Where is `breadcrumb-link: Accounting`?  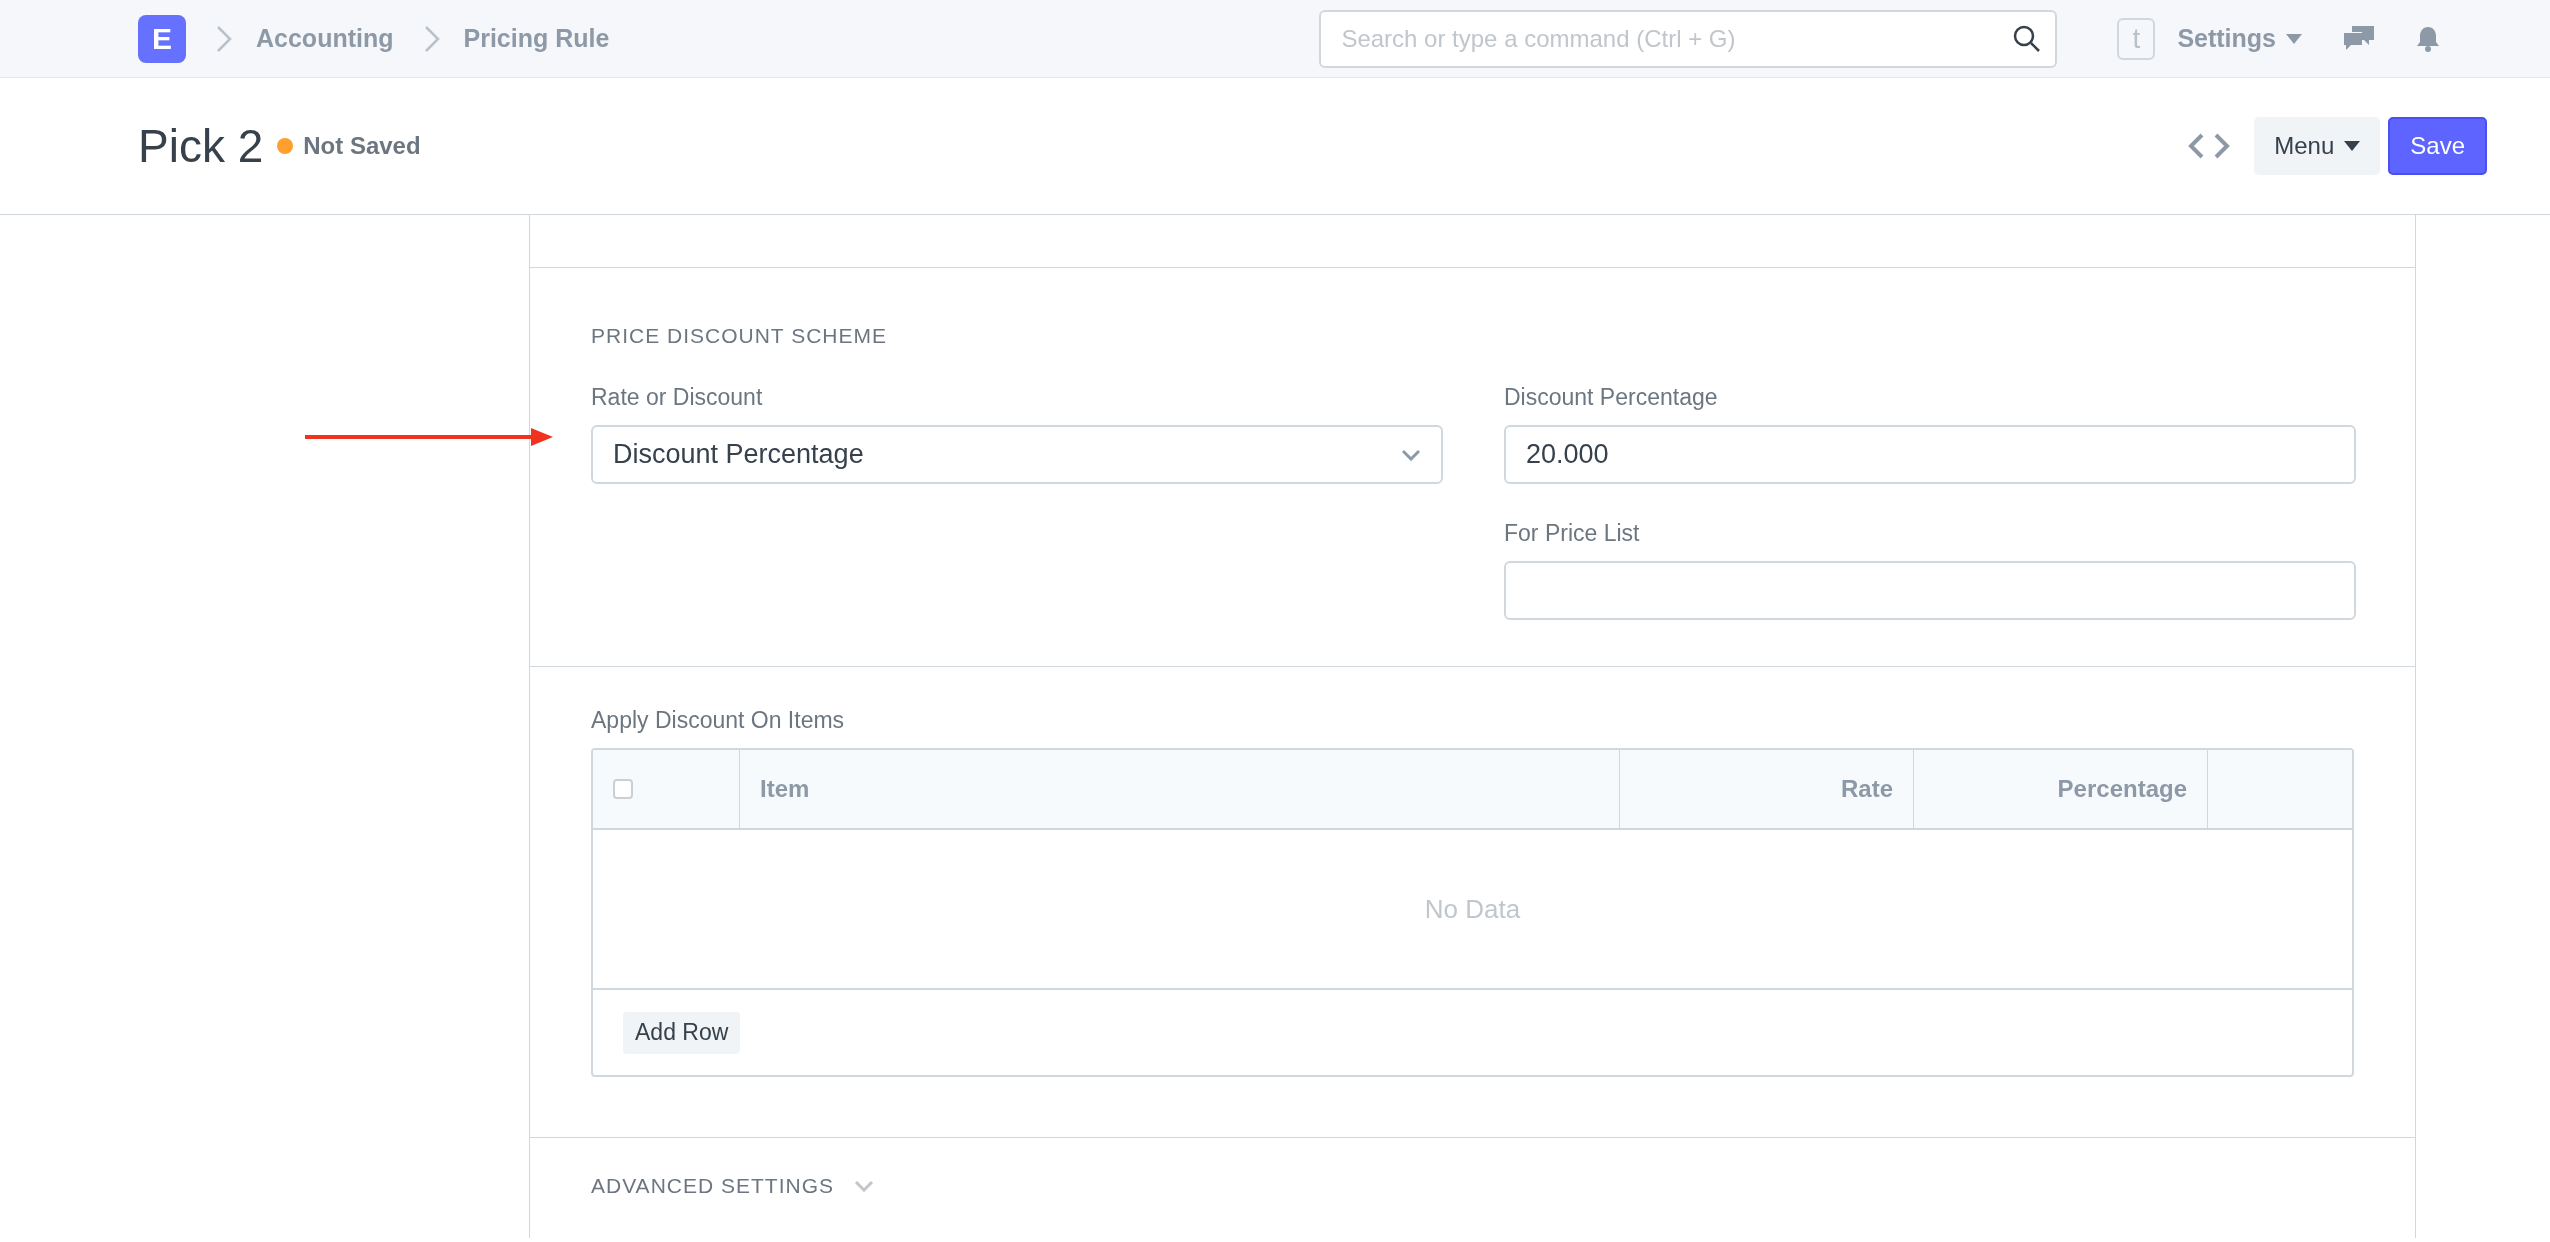 breadcrumb-link: Accounting is located at coordinates (325, 38).